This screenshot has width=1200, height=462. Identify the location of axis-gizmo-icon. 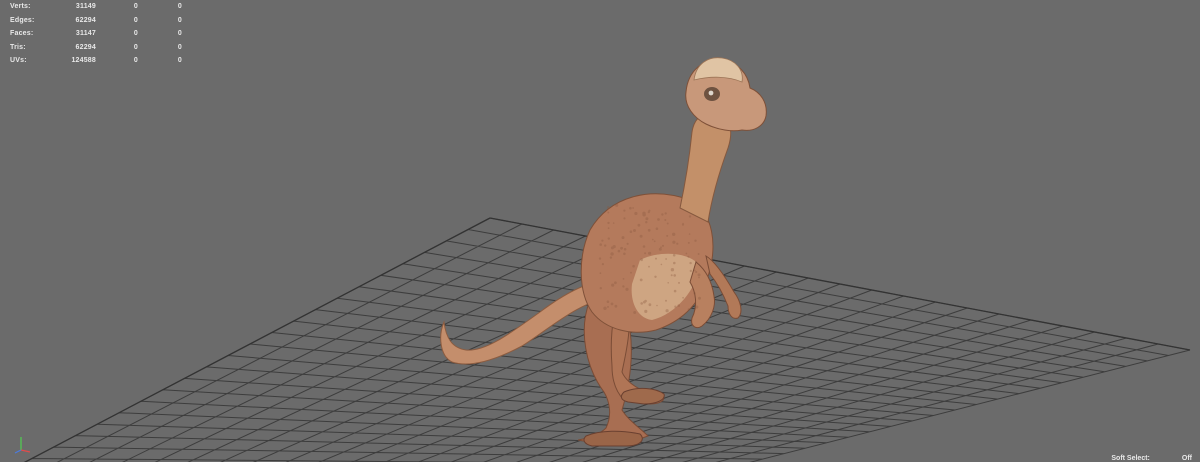
(22, 445).